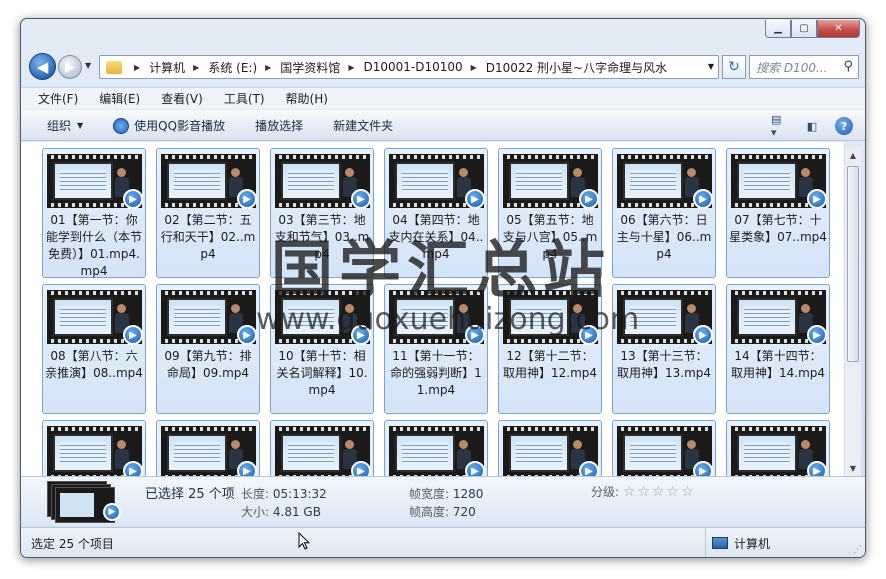 This screenshot has width=886, height=579. I want to click on rating-stars: ☆☆☆☆☆, so click(659, 492).